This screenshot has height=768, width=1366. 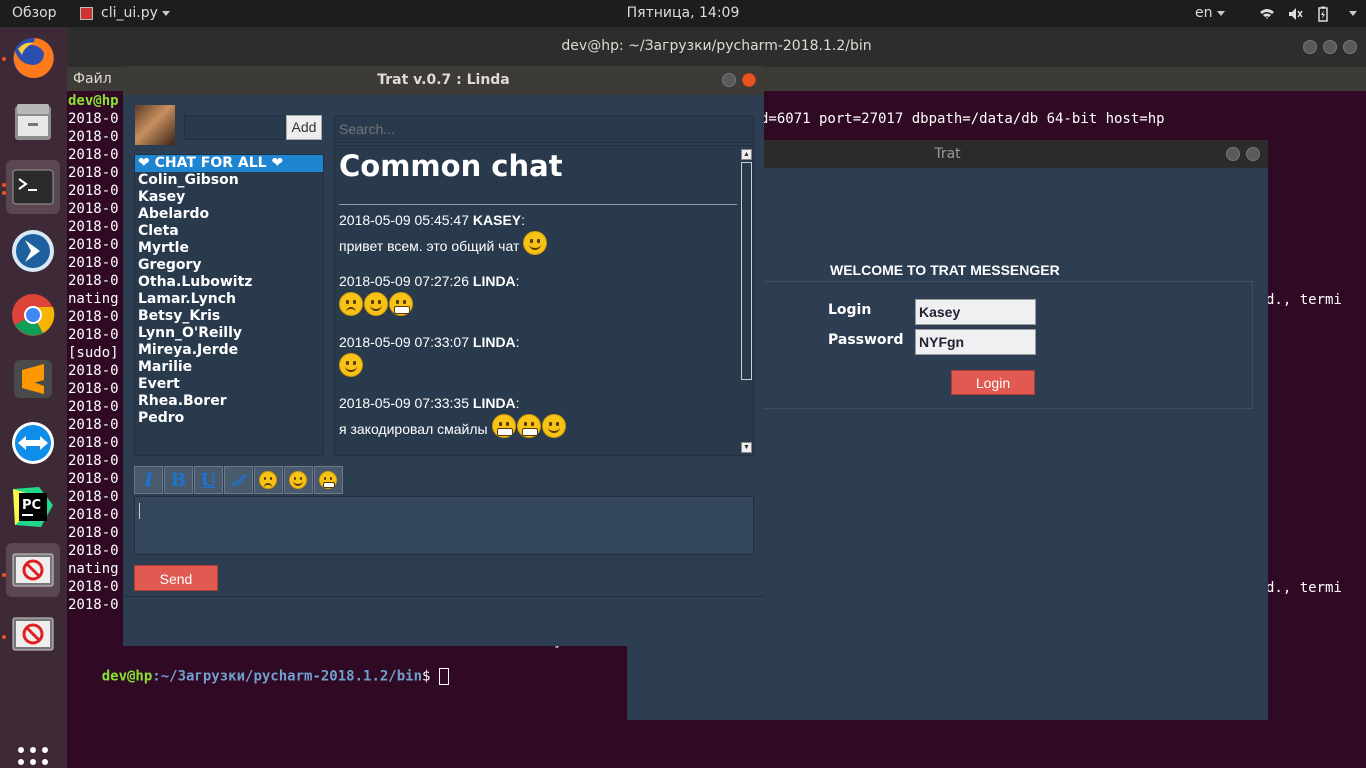 I want to click on terminal-icon, so click(x=33, y=187).